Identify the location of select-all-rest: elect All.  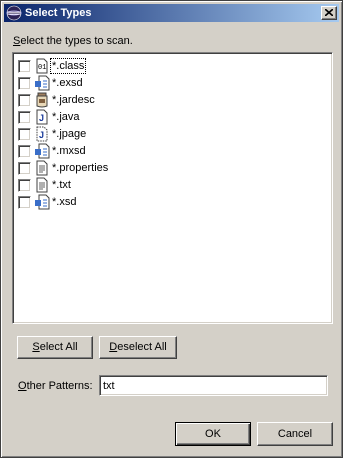
(58, 347).